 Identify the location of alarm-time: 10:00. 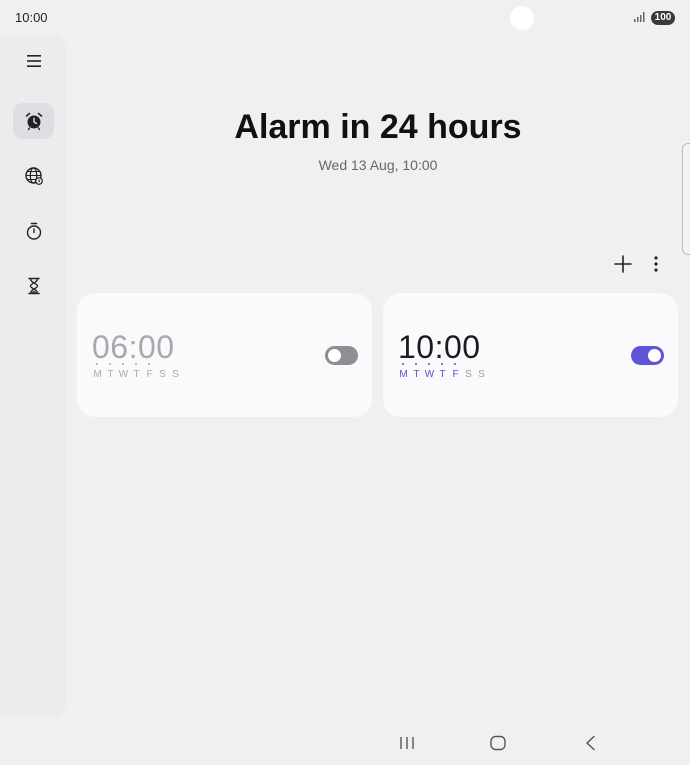
(439, 347).